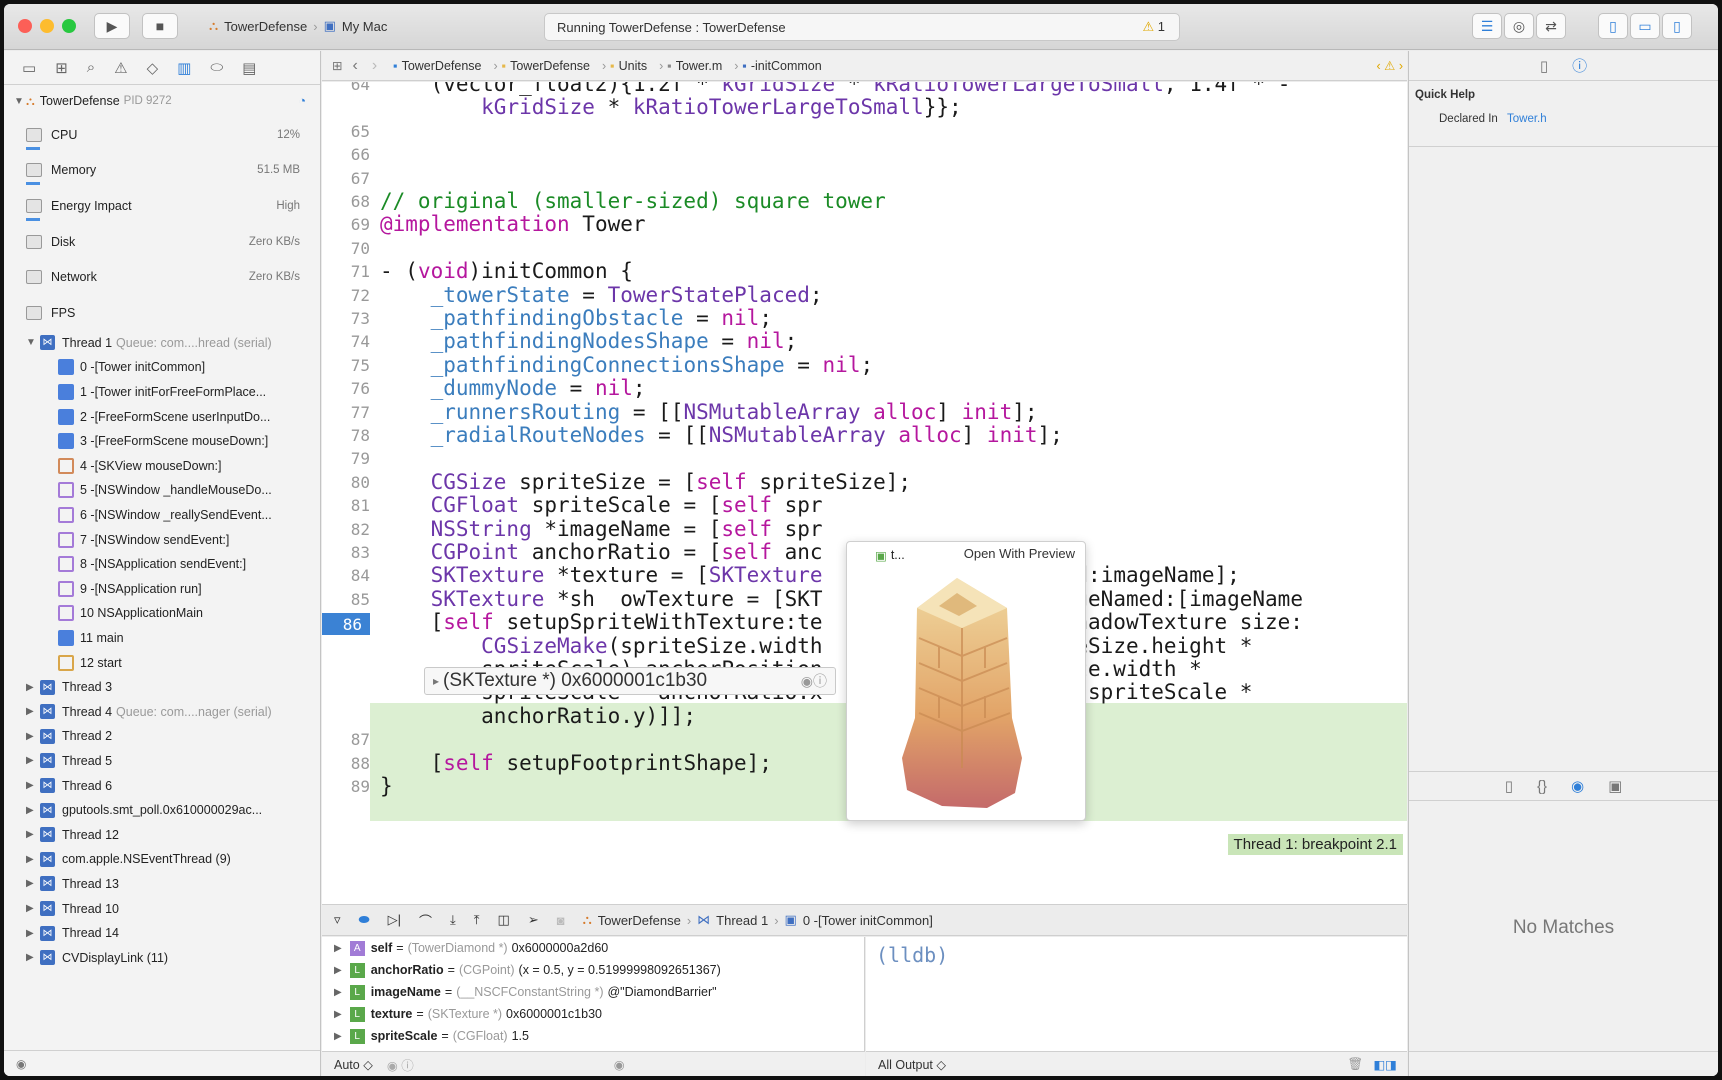 This screenshot has width=1722, height=1080. What do you see at coordinates (162, 101) in the screenshot?
I see `process-row: ▼ ⛬ TowerDefense PID 9272 ◔` at bounding box center [162, 101].